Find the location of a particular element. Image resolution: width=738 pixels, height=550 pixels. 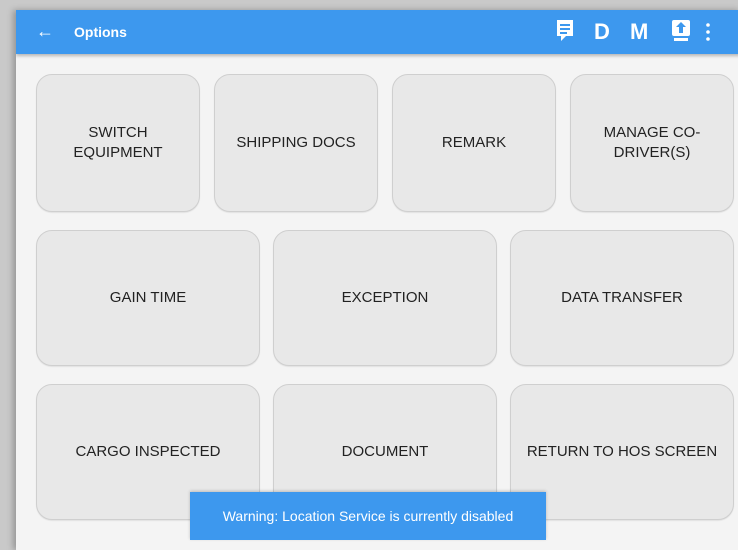

upload-icon is located at coordinates (681, 33).